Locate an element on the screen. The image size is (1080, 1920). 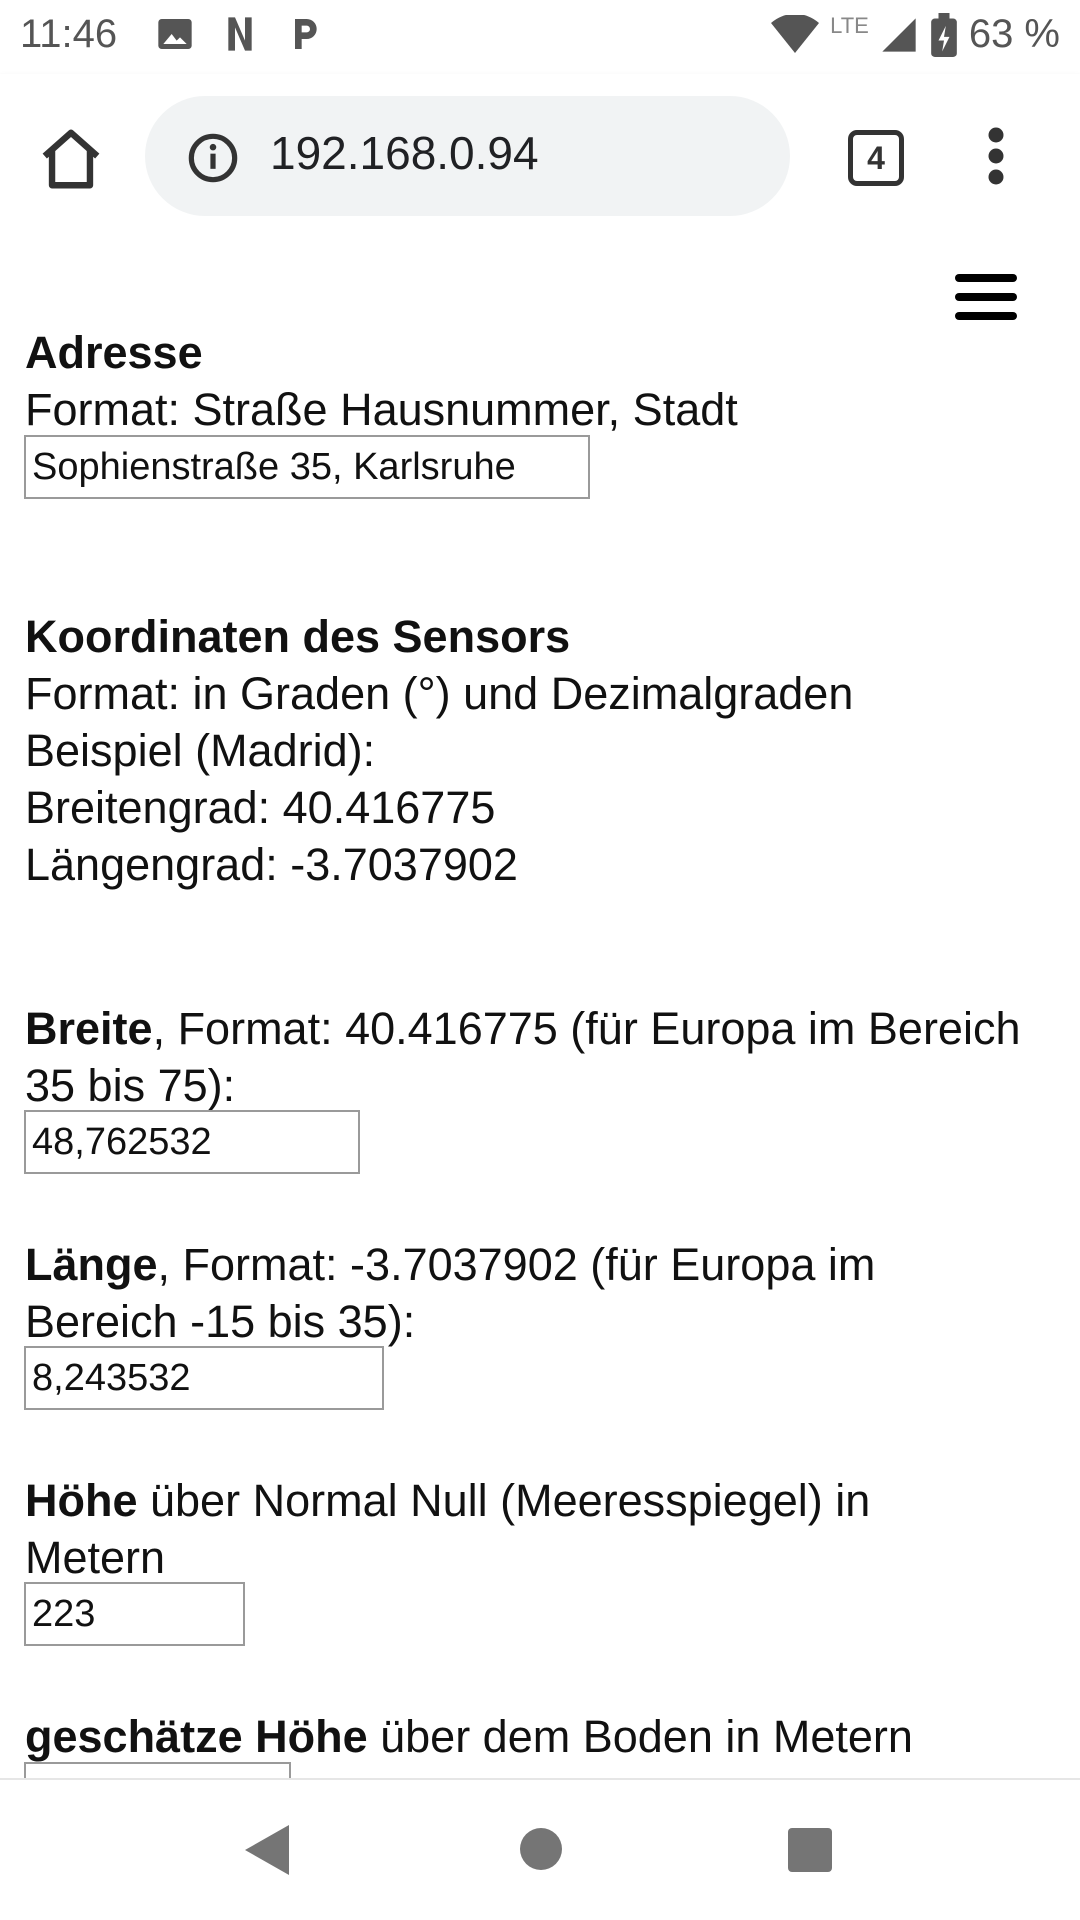
coordinates-example-label: Beispiel (Madrid): is located at coordinates (200, 750).